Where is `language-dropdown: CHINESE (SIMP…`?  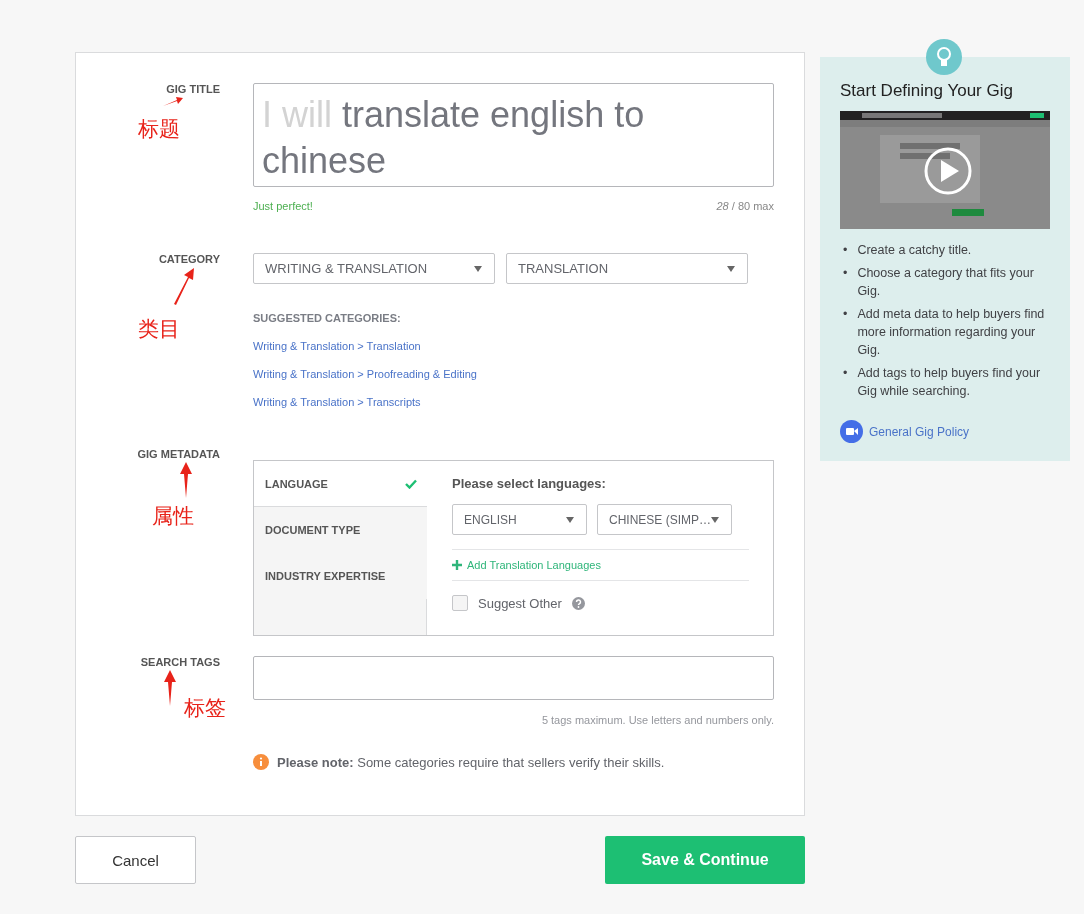
language-dropdown: CHINESE (SIMP… is located at coordinates (664, 519).